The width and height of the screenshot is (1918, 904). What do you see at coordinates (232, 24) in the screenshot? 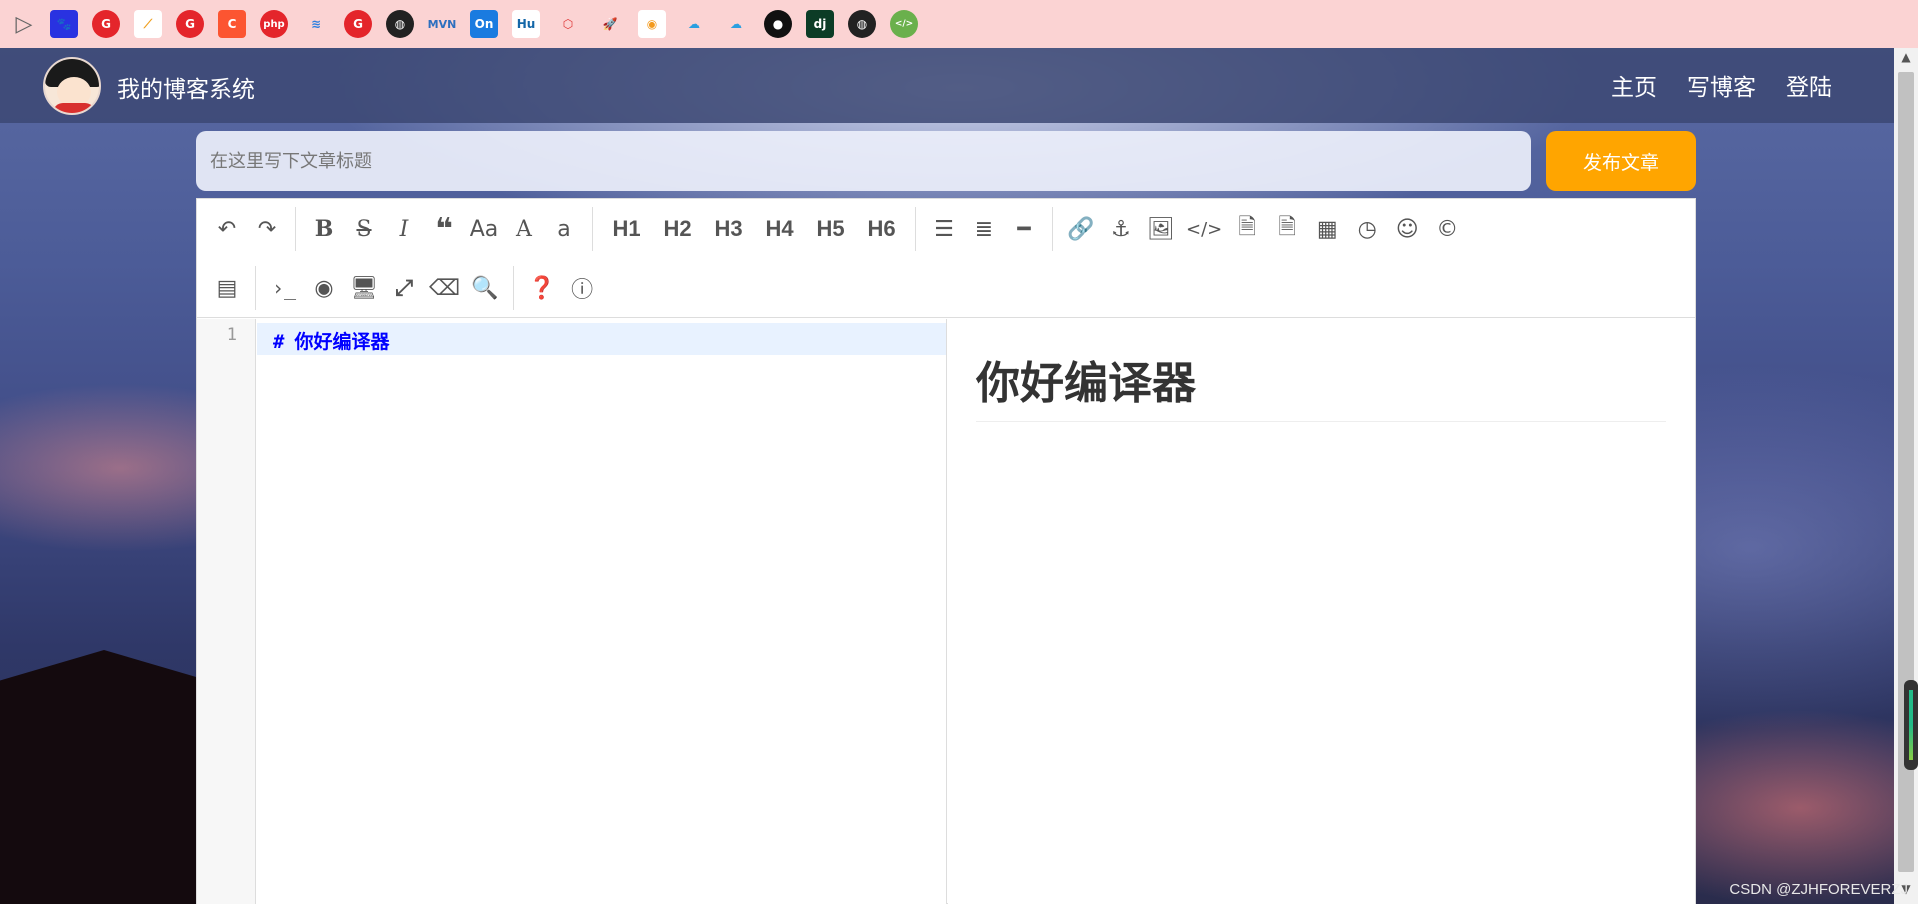
I see `csdn-icon: C` at bounding box center [232, 24].